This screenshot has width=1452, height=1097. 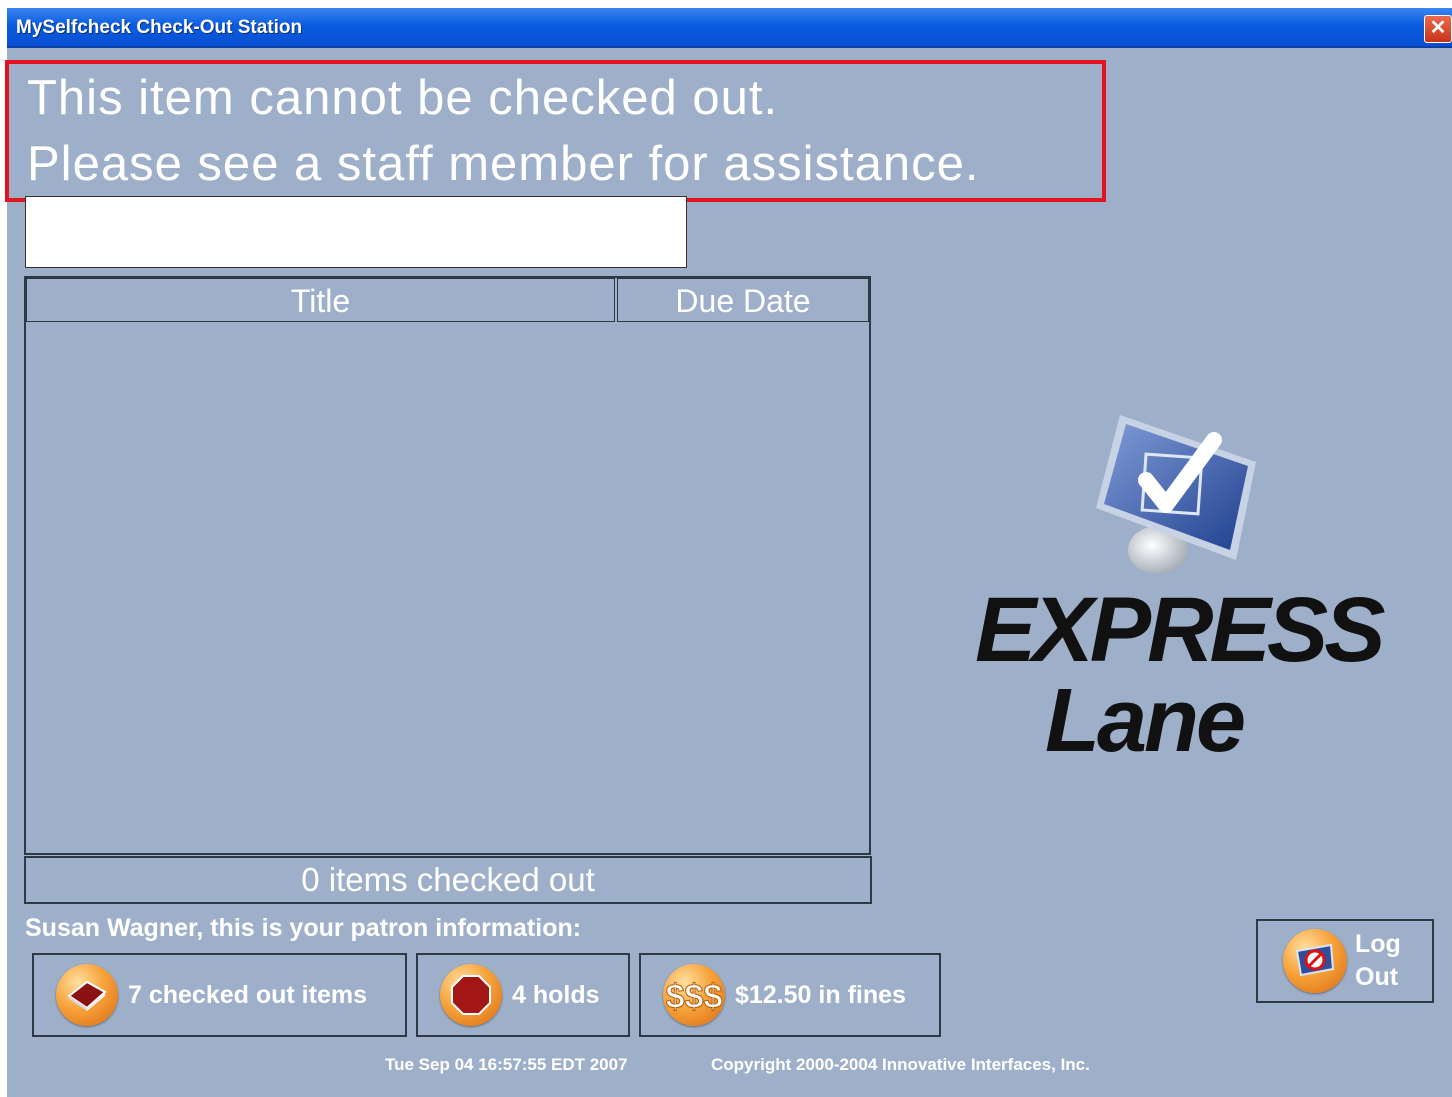 What do you see at coordinates (87, 995) in the screenshot?
I see `book-icon` at bounding box center [87, 995].